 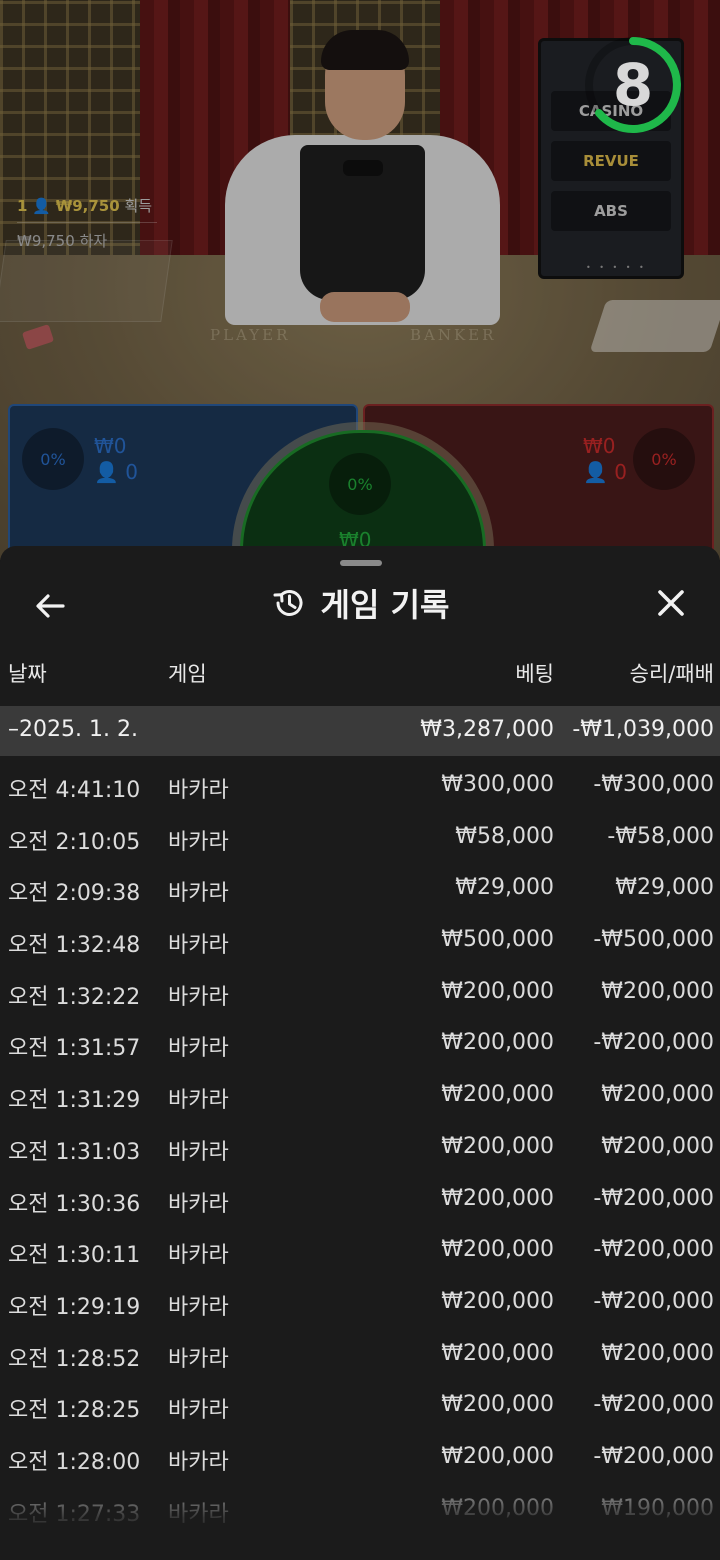 What do you see at coordinates (74, 1049) in the screenshot?
I see `row-time: 오전 1:31:57` at bounding box center [74, 1049].